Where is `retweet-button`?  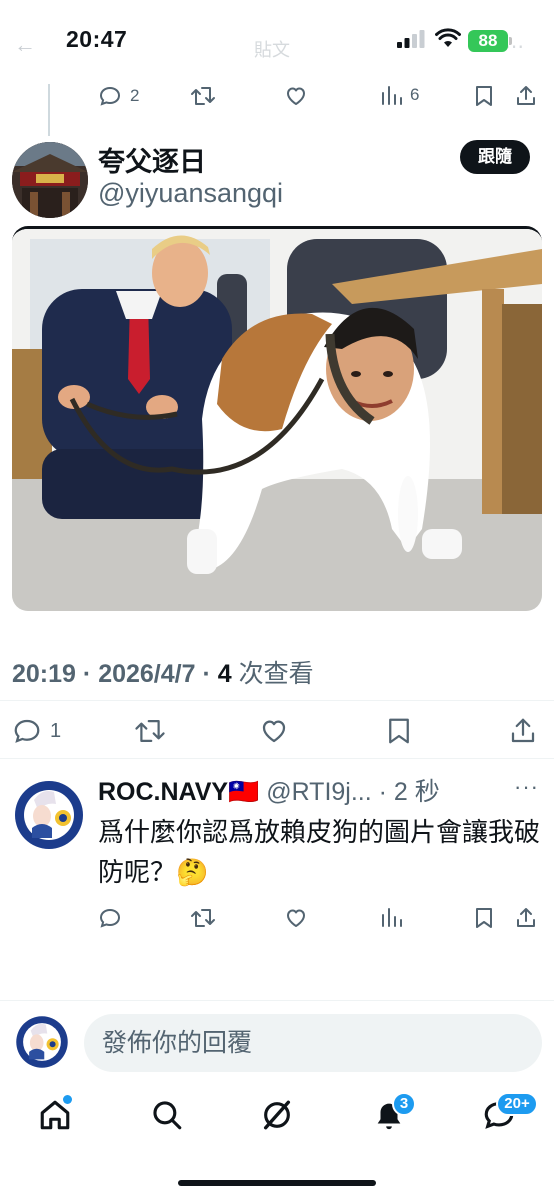
retweet-button is located at coordinates (150, 731).